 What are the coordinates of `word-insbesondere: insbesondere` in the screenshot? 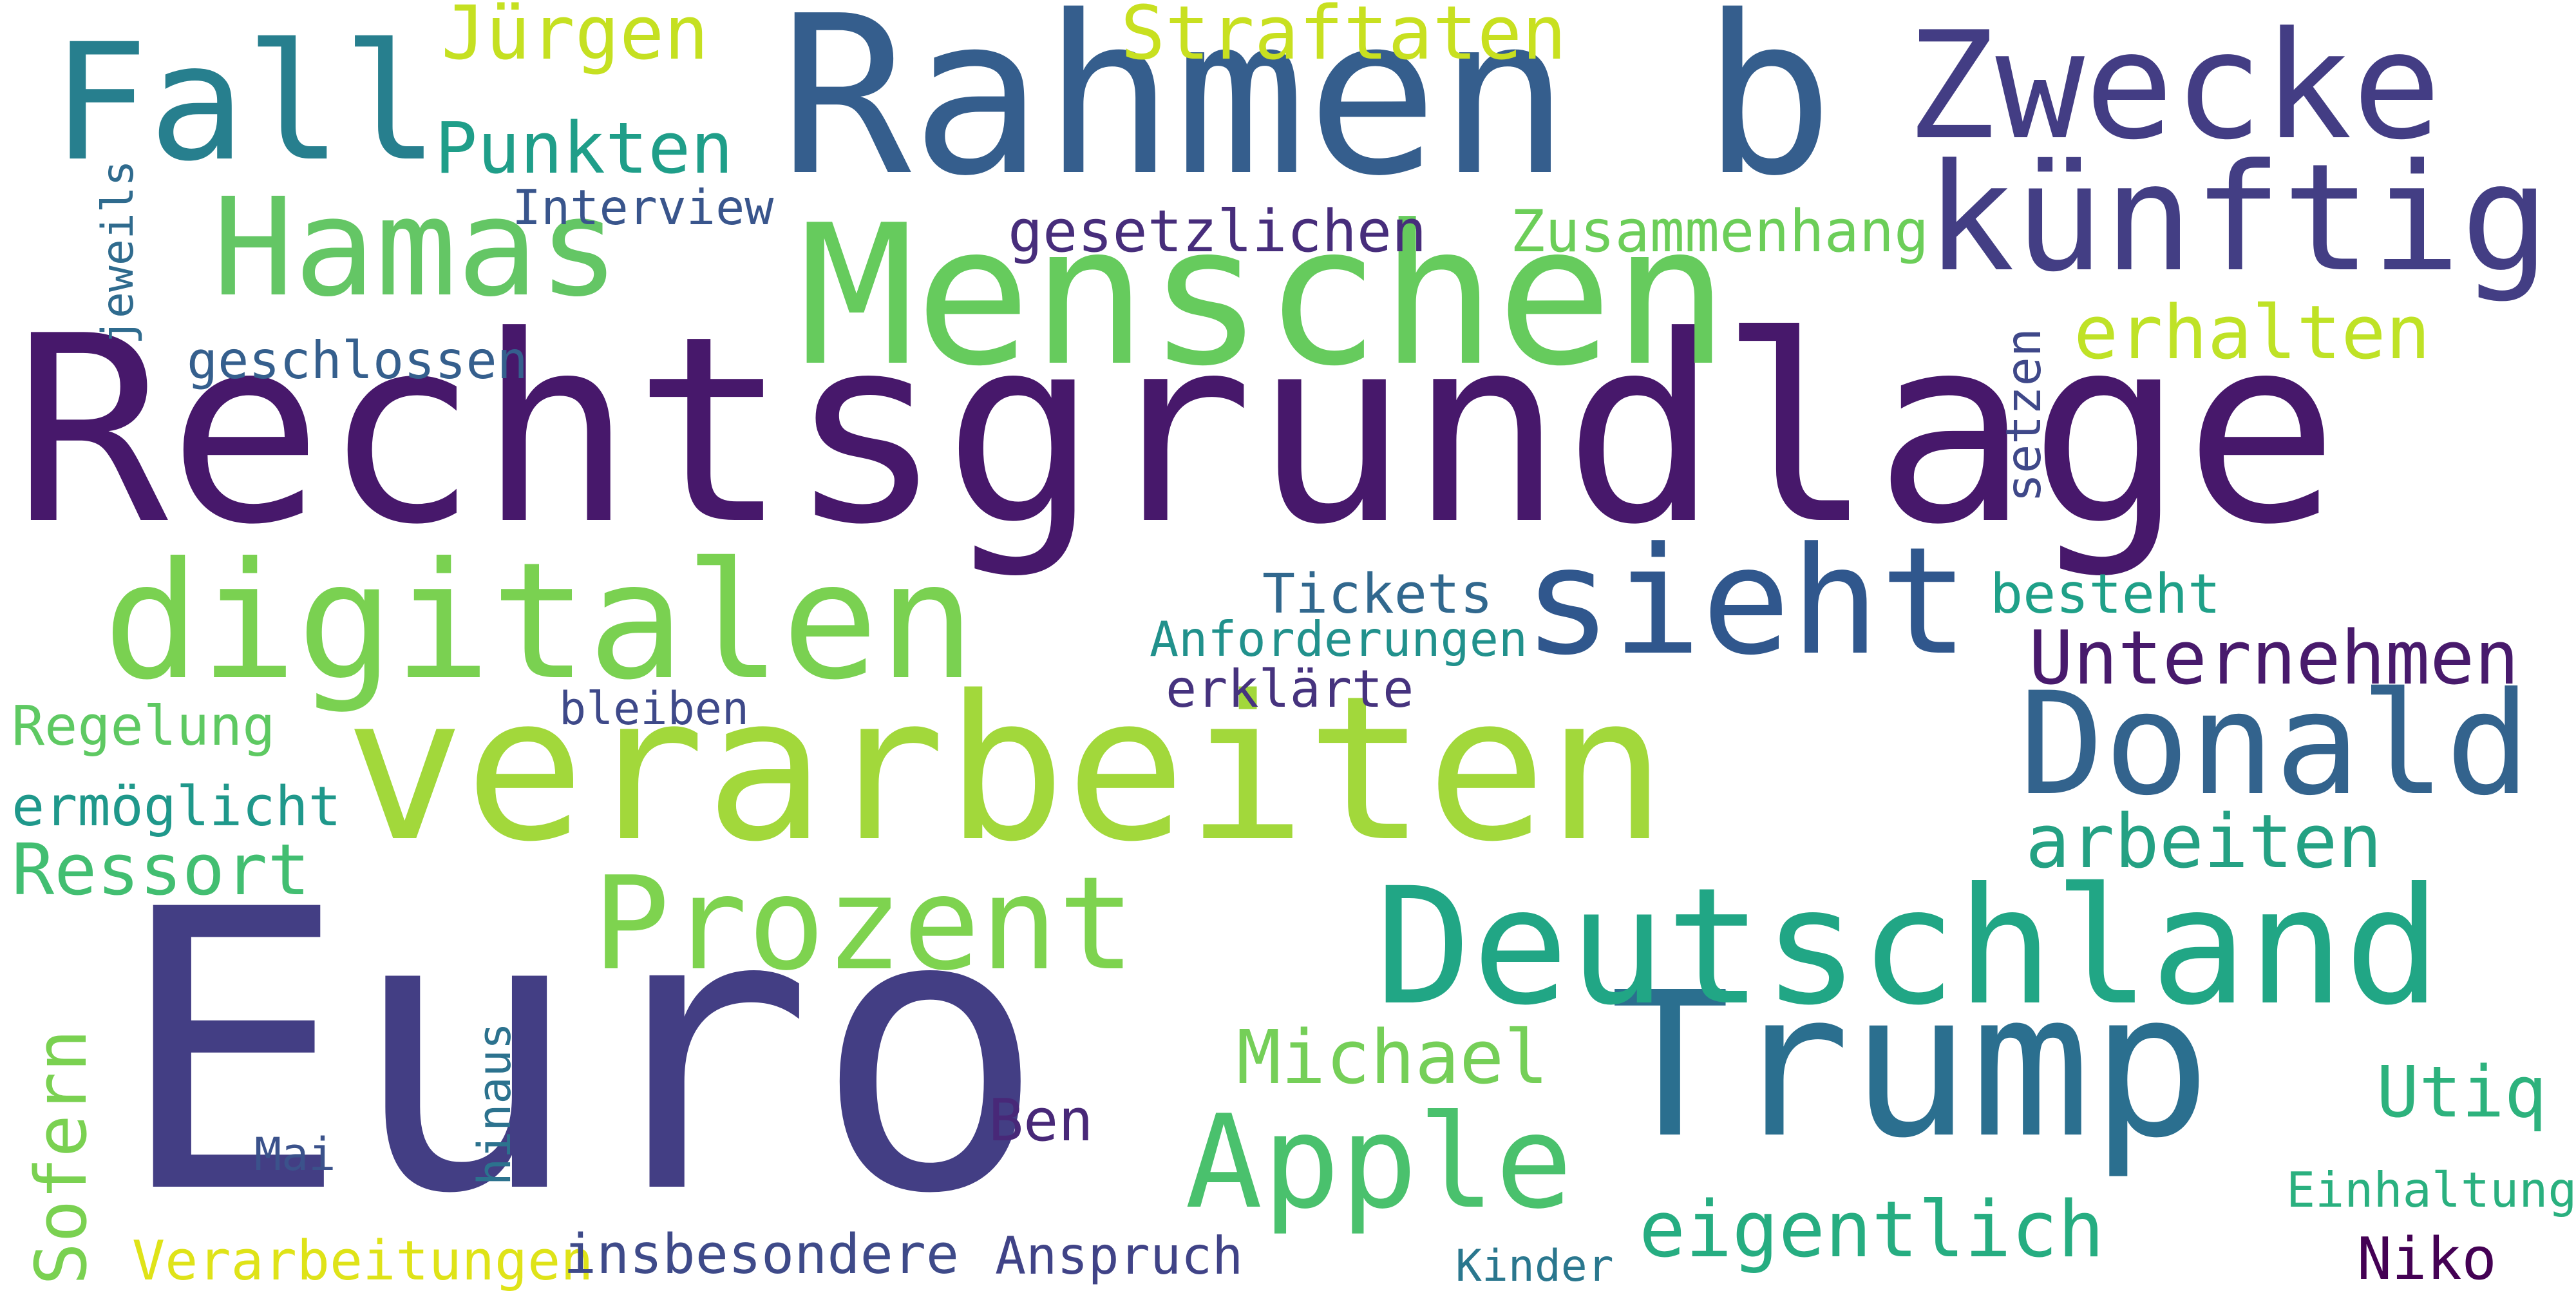 It's located at (762, 1255).